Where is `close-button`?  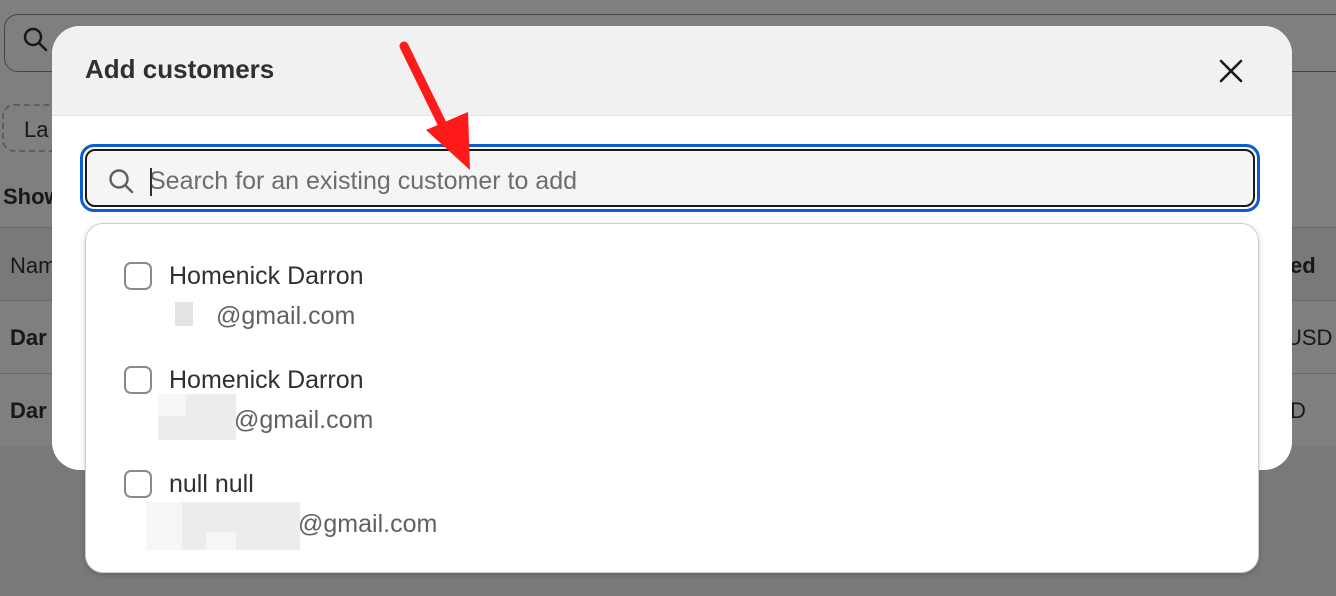 close-button is located at coordinates (1231, 71).